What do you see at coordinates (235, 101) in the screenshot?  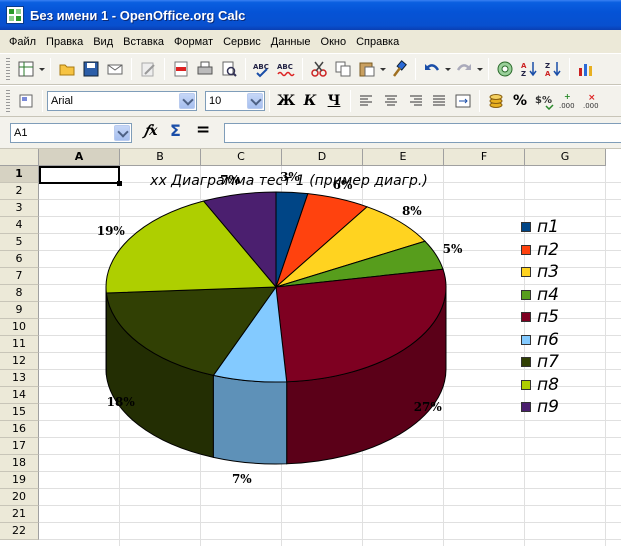 I see `font-size-select: 10` at bounding box center [235, 101].